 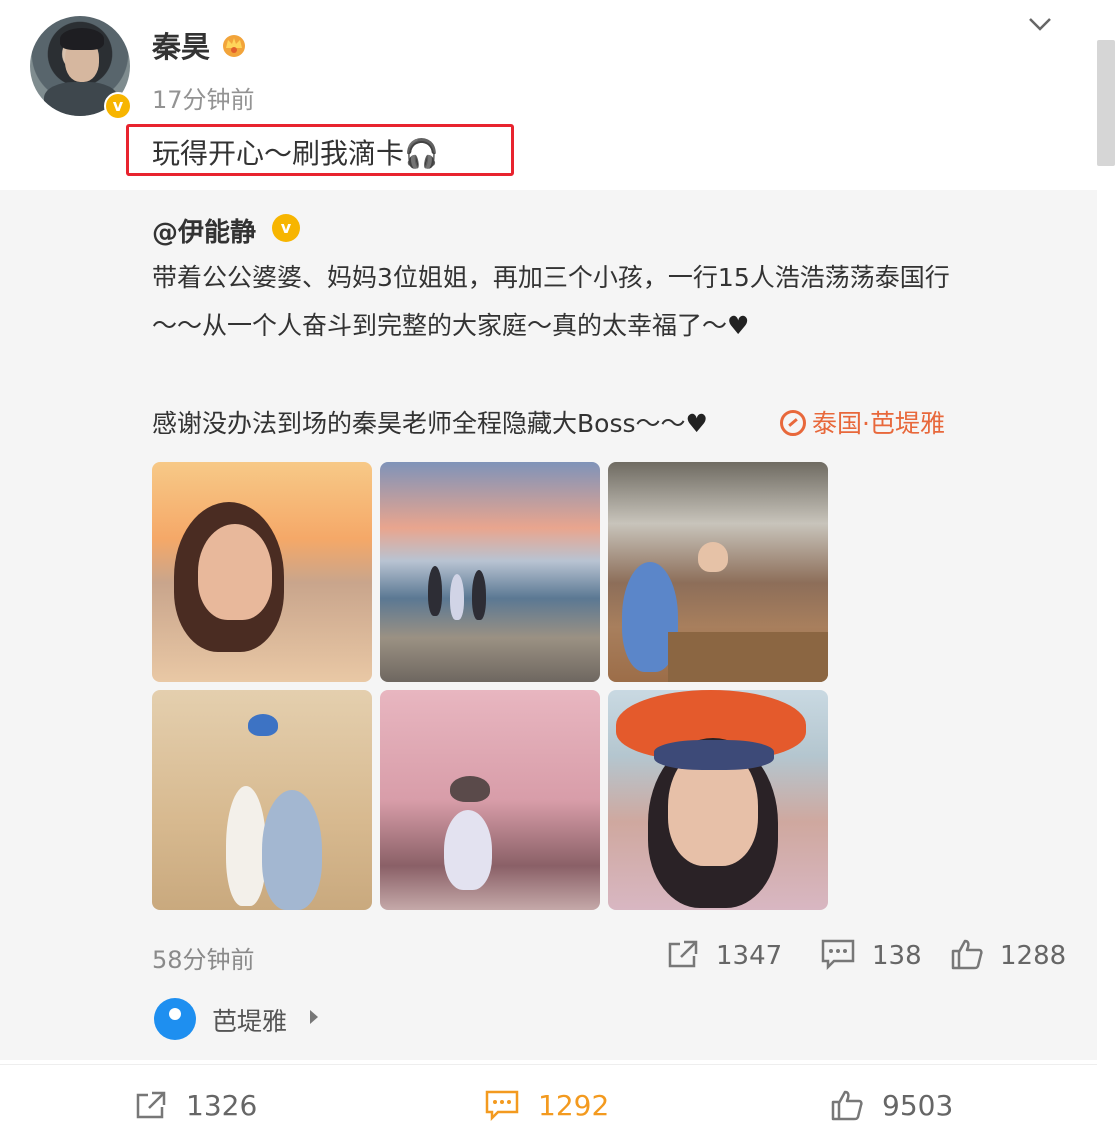 What do you see at coordinates (1008, 954) in the screenshot?
I see `repost-like-button: 1288` at bounding box center [1008, 954].